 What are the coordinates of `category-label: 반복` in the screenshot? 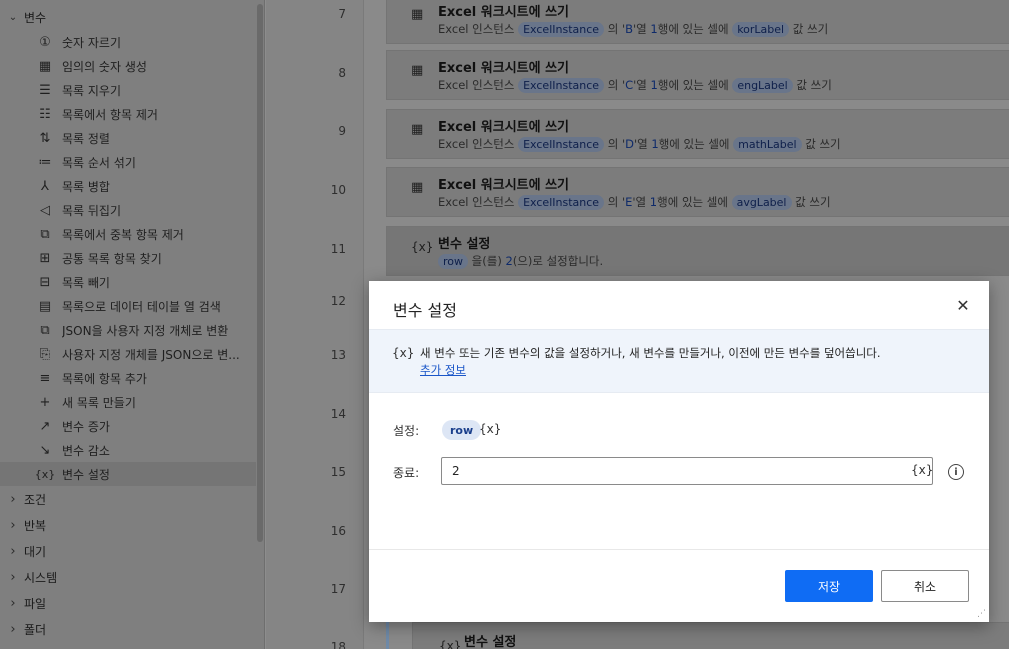 It's located at (35, 525).